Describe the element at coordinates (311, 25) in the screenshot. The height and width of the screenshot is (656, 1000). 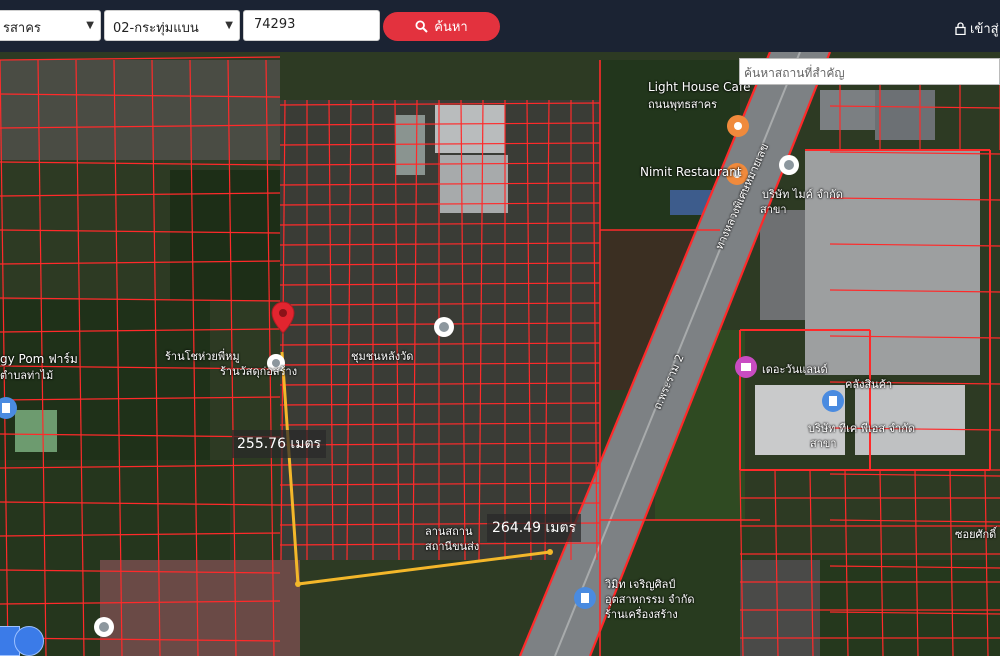
I see `parcel-number-input: 74293` at that location.